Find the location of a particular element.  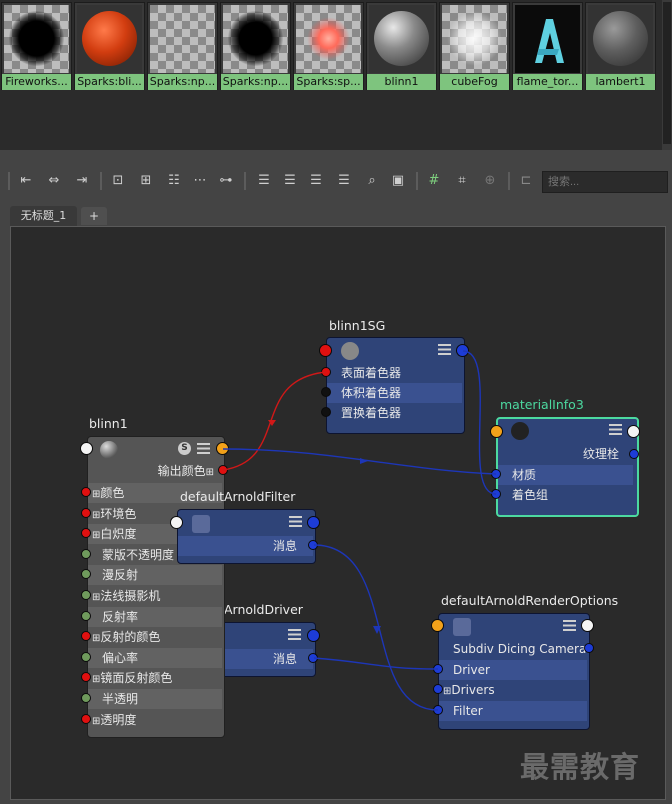

wire-driver-to-options-driver is located at coordinates (376, 663).